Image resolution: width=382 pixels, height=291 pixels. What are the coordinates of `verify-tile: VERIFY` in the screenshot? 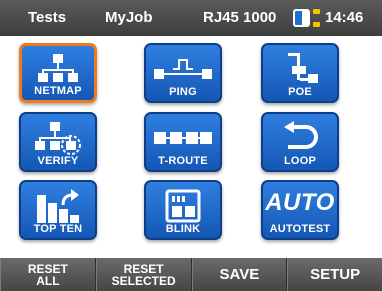 It's located at (58, 142).